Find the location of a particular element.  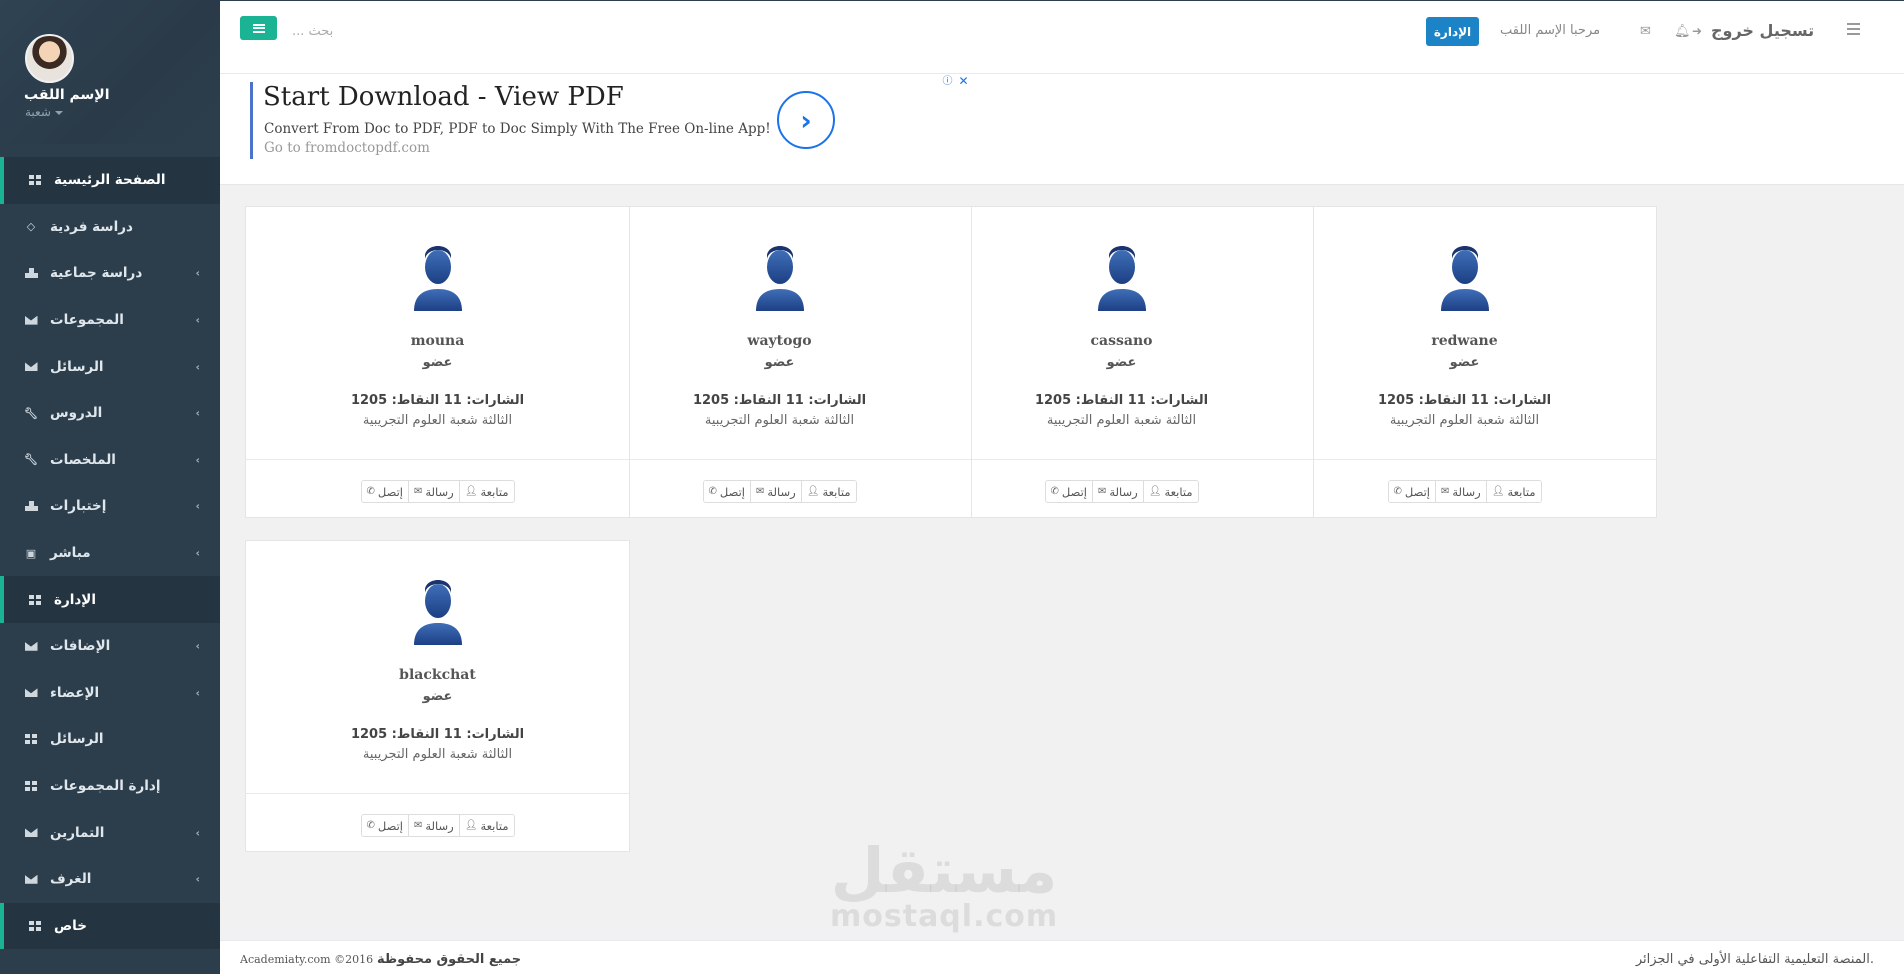

menu-toggle-button is located at coordinates (258, 28).